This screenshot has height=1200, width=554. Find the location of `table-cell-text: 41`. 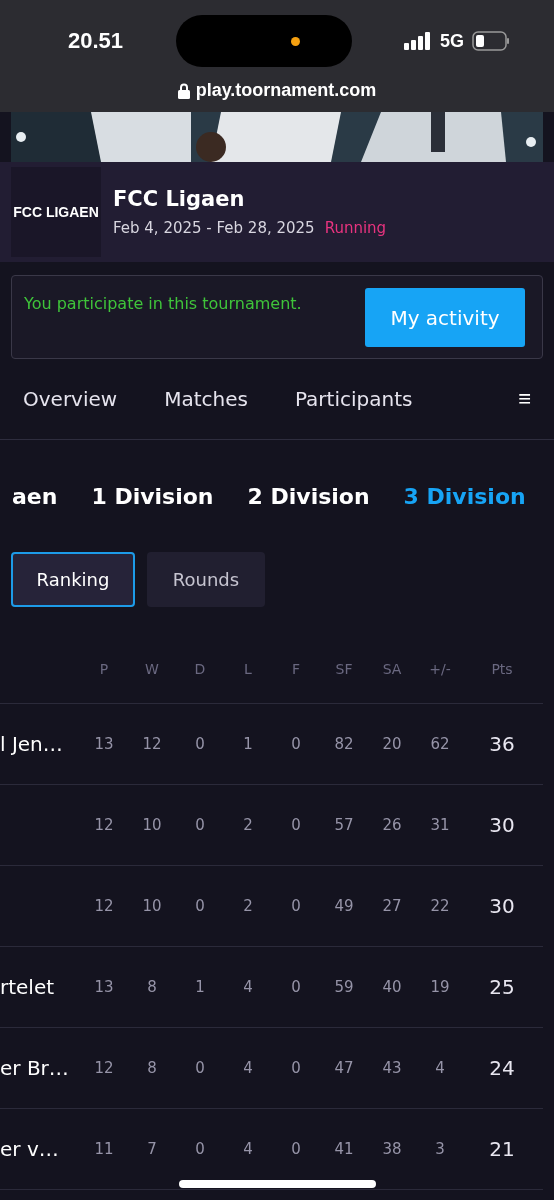

table-cell-text: 41 is located at coordinates (344, 1149).